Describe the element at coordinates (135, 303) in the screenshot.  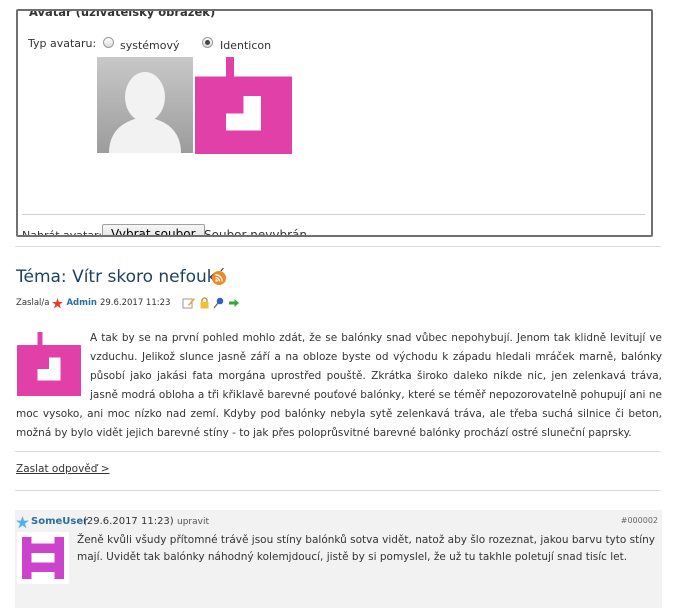
I see `topic-date: 29.6.2017 11:23` at that location.